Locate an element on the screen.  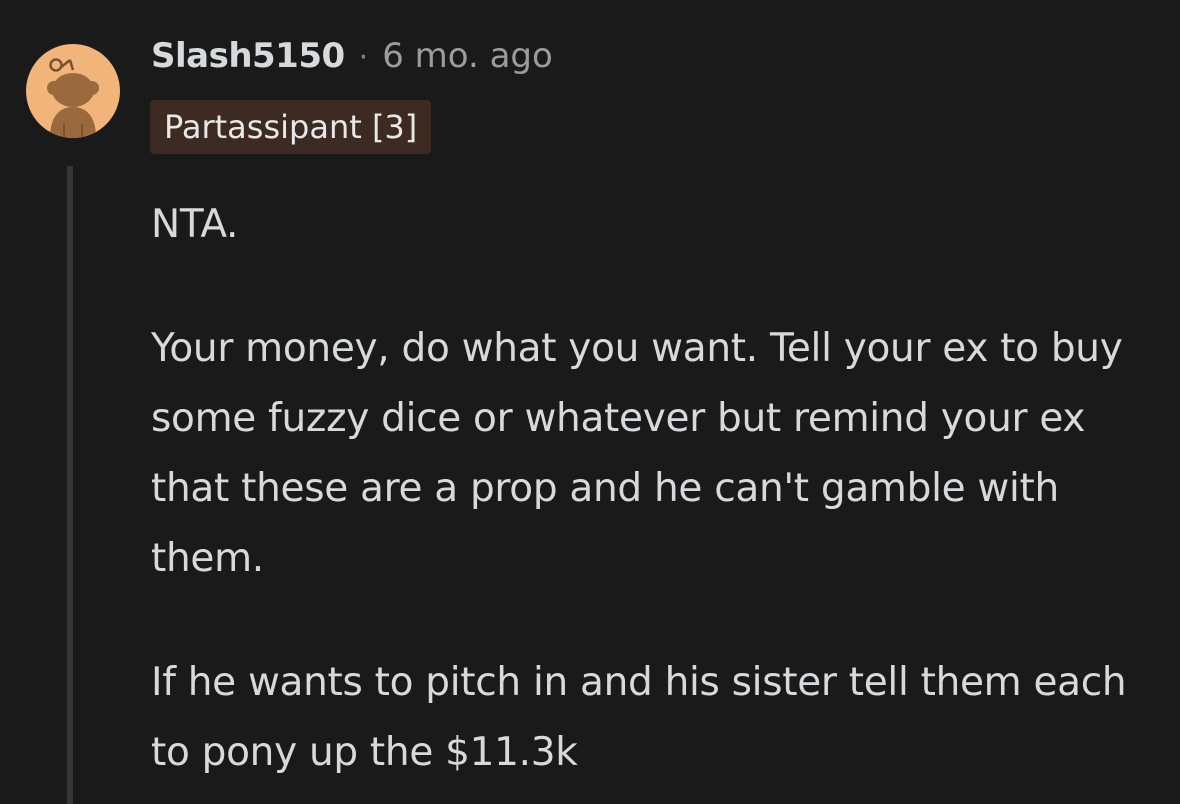
comment-header: Slash5150 · 6 mo. ago is located at coordinates (352, 56).